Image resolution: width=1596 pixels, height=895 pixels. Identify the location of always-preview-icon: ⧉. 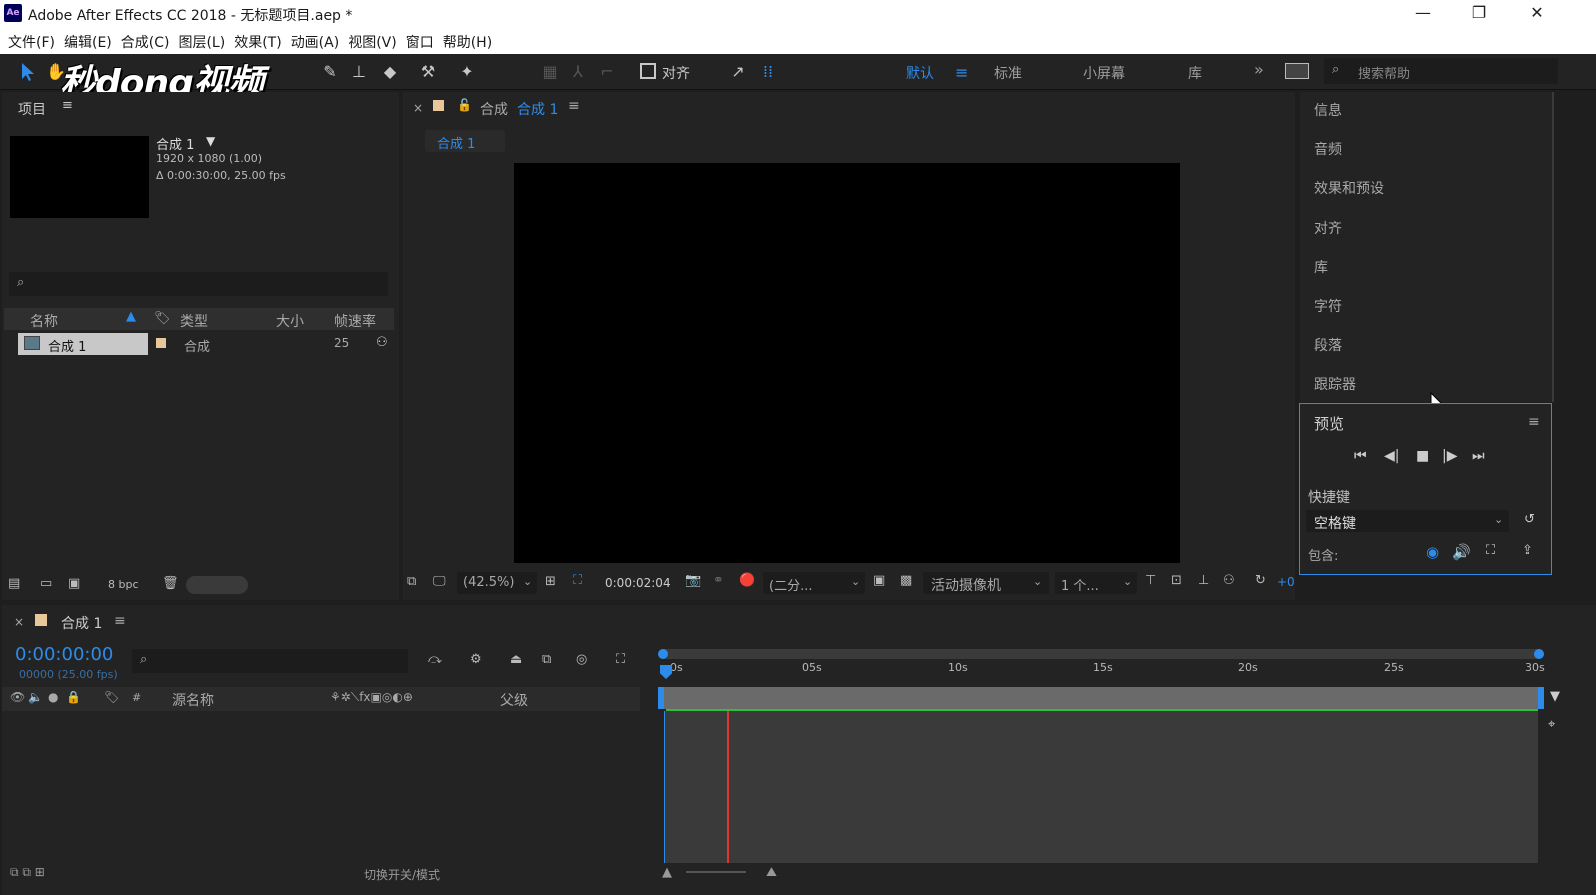
(411, 581).